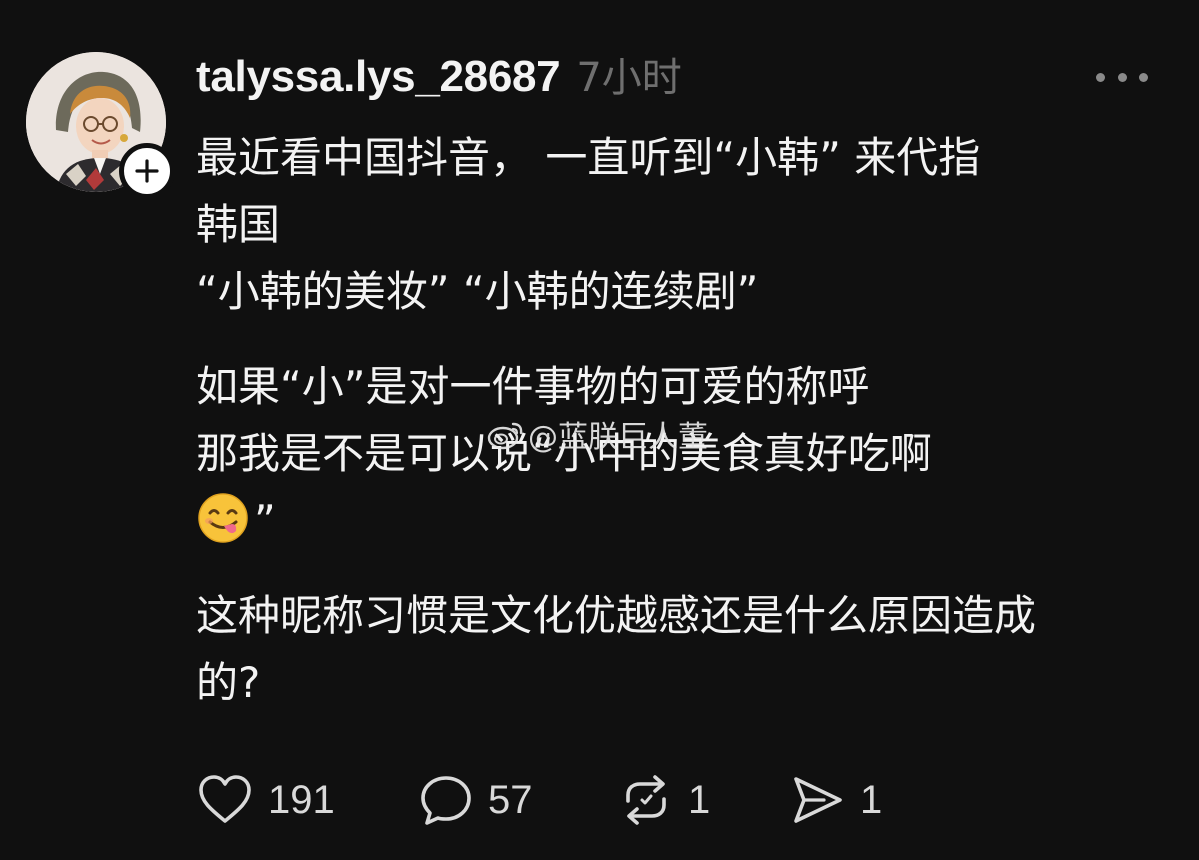  Describe the element at coordinates (223, 518) in the screenshot. I see `face-savoring-food-emoji` at that location.